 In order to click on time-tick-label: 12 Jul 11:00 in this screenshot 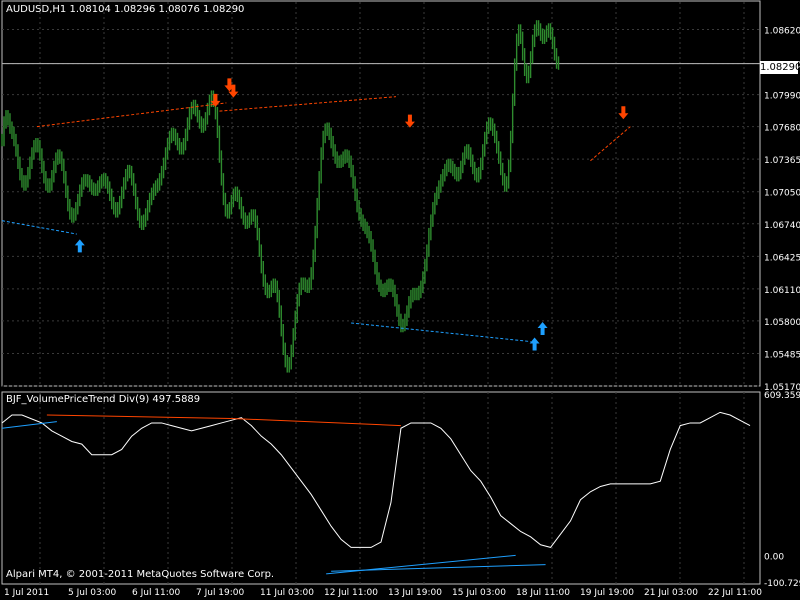, I will do `click(351, 593)`.